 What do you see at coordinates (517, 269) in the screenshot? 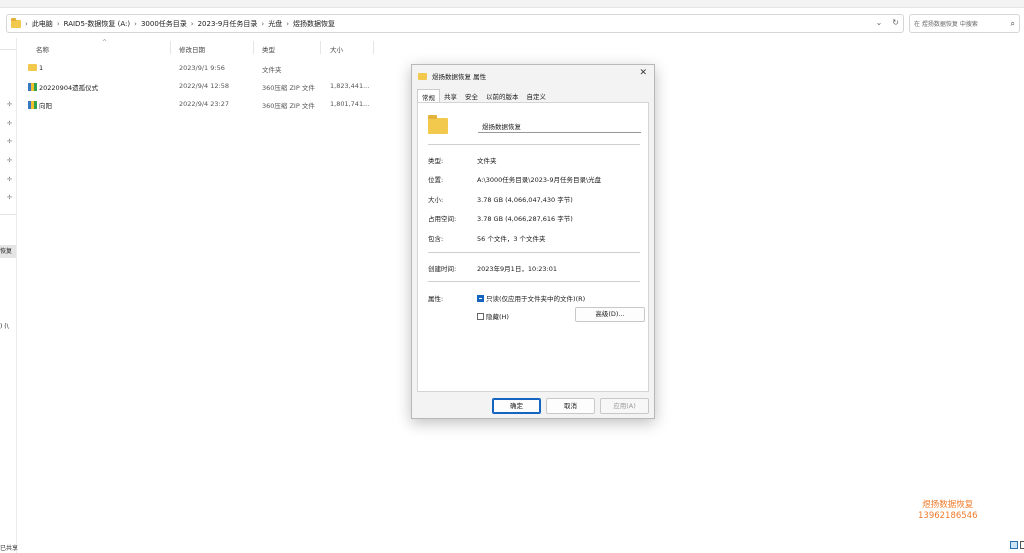
I see `created-value: 2023年9月1日，10:23:01` at bounding box center [517, 269].